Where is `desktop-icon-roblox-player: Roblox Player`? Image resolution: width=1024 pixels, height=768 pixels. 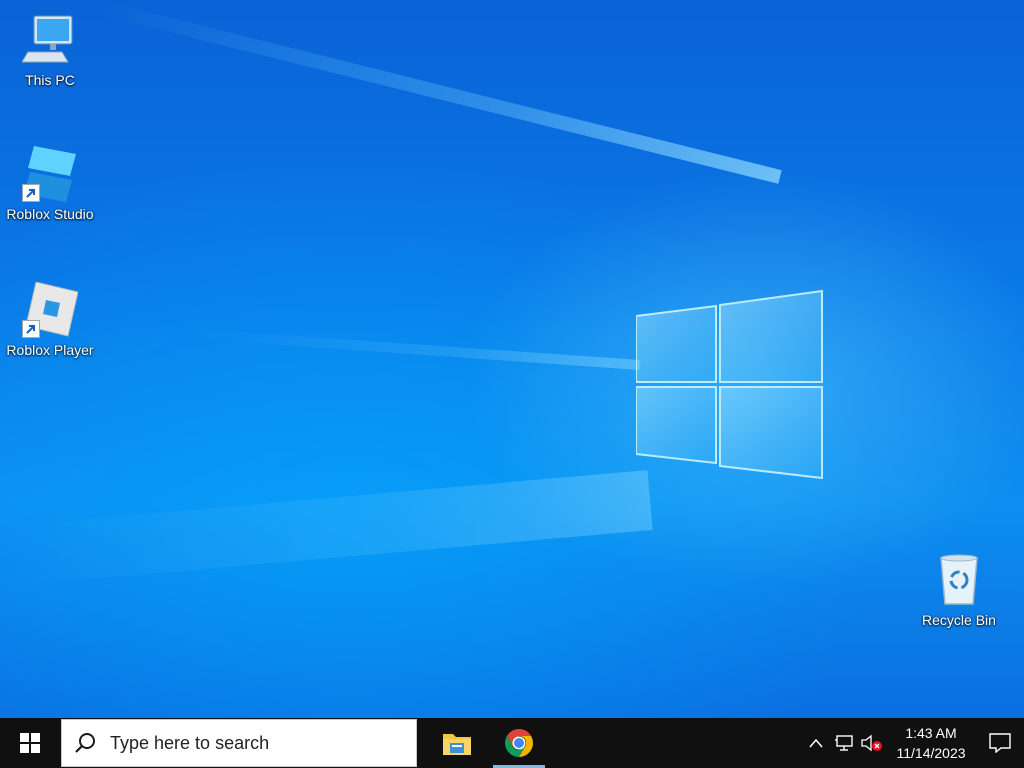
desktop-icon-roblox-player: Roblox Player is located at coordinates (50, 319).